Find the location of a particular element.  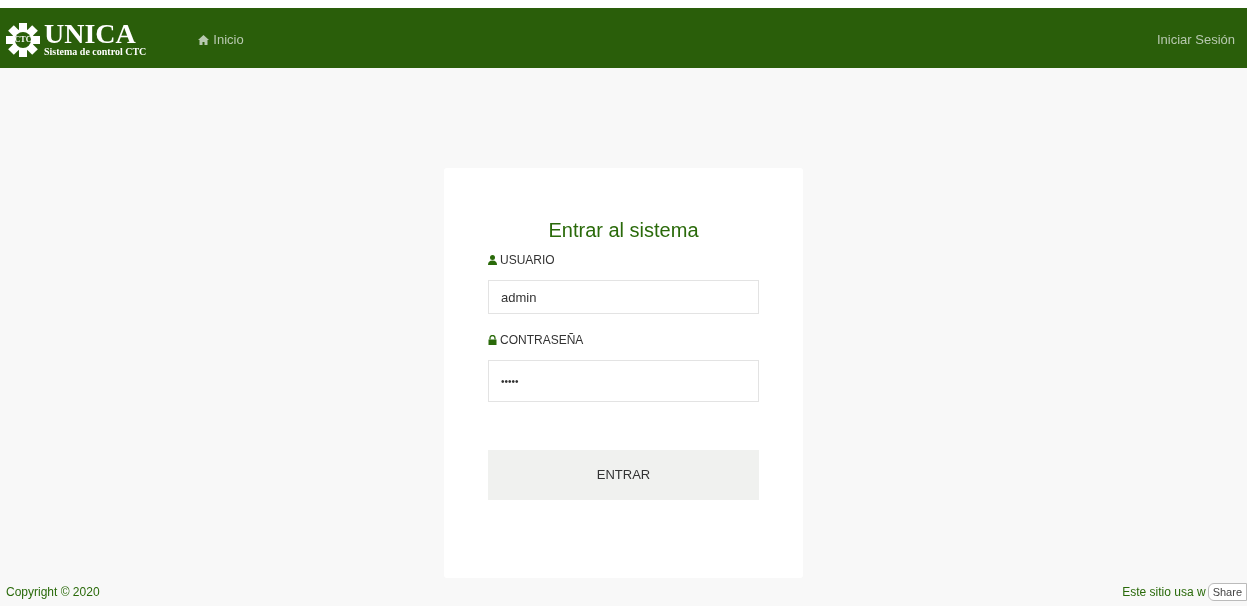

home-link: Inicio is located at coordinates (221, 40).